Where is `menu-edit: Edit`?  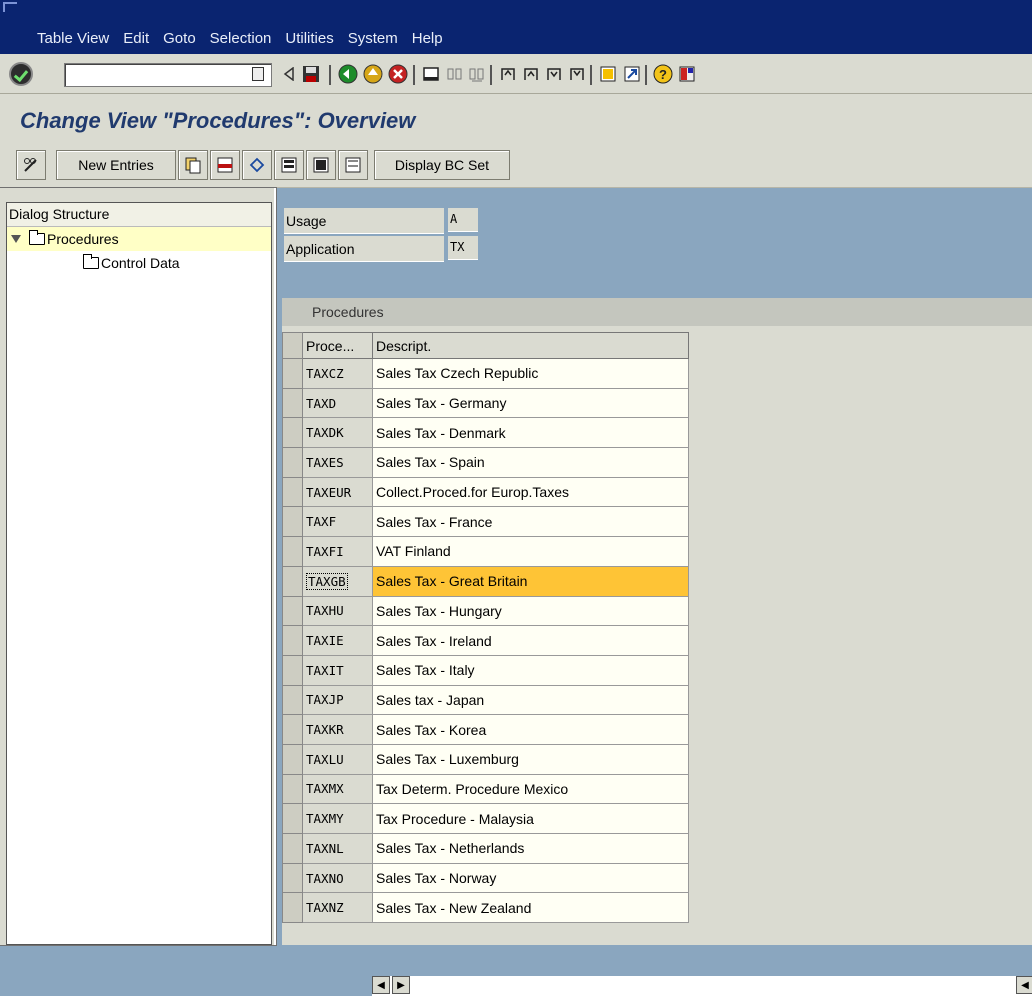
menu-edit: Edit is located at coordinates (136, 38).